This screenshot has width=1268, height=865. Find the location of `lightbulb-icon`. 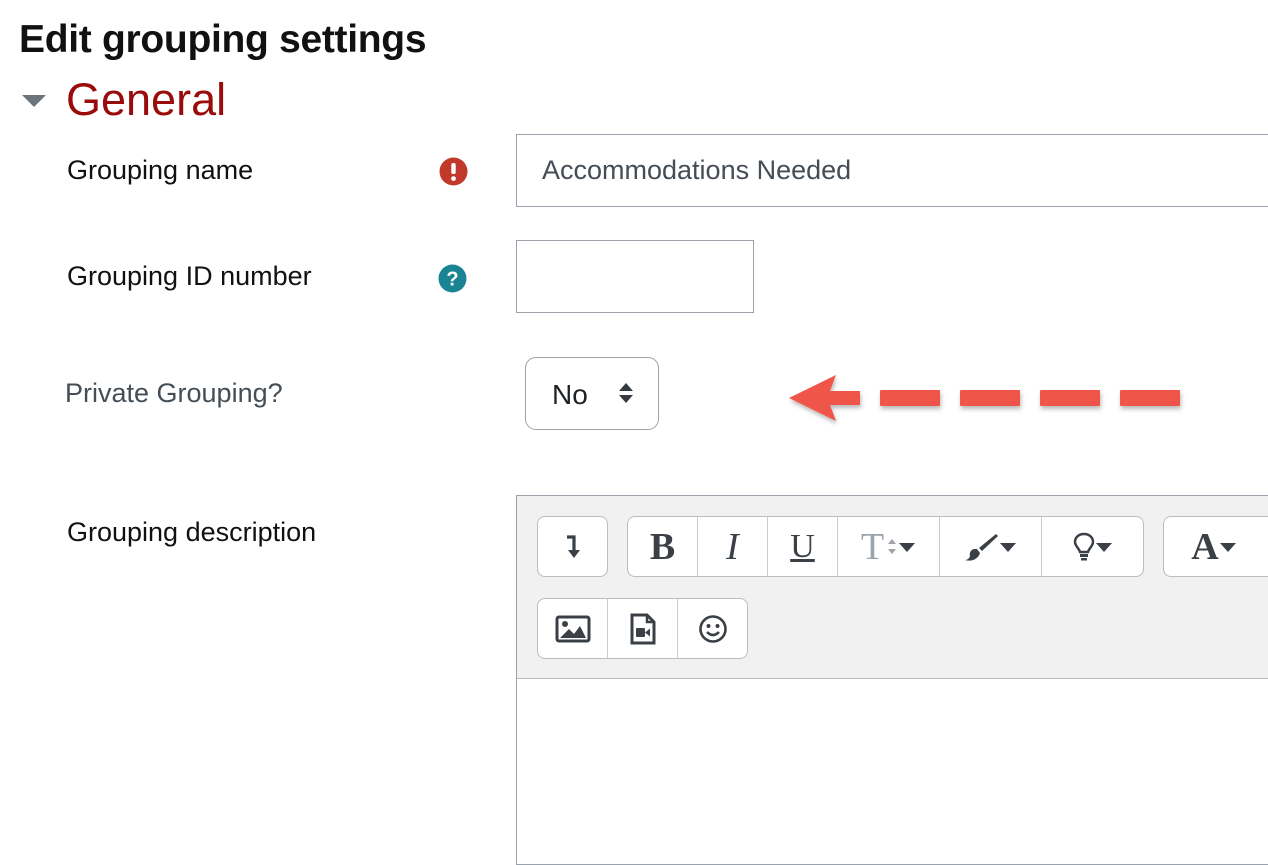

lightbulb-icon is located at coordinates (1083, 546).